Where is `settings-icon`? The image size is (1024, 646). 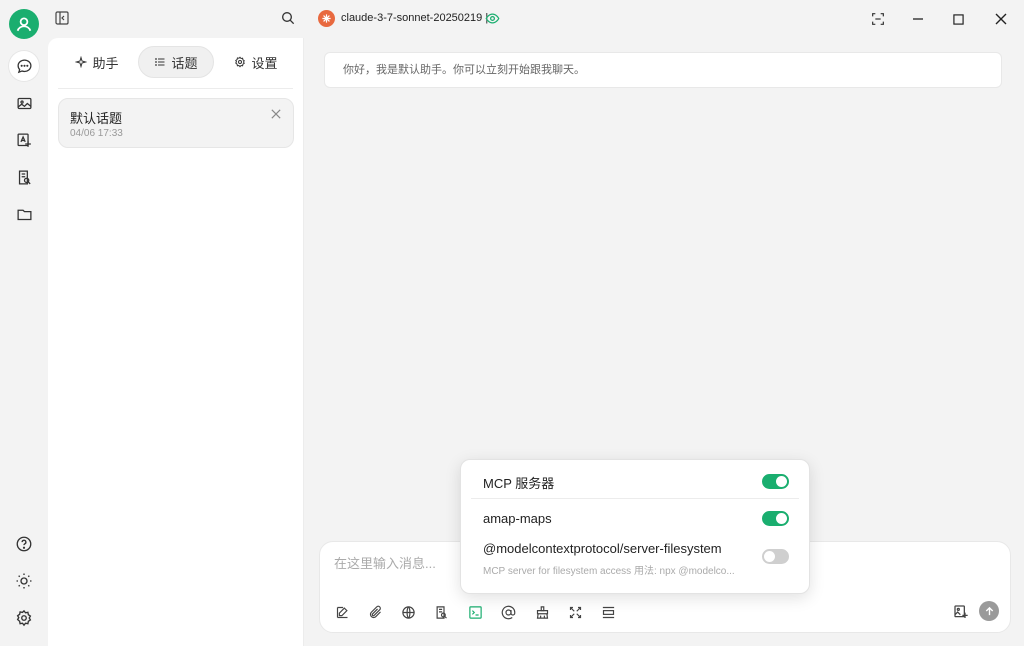
settings-icon is located at coordinates (24, 618).